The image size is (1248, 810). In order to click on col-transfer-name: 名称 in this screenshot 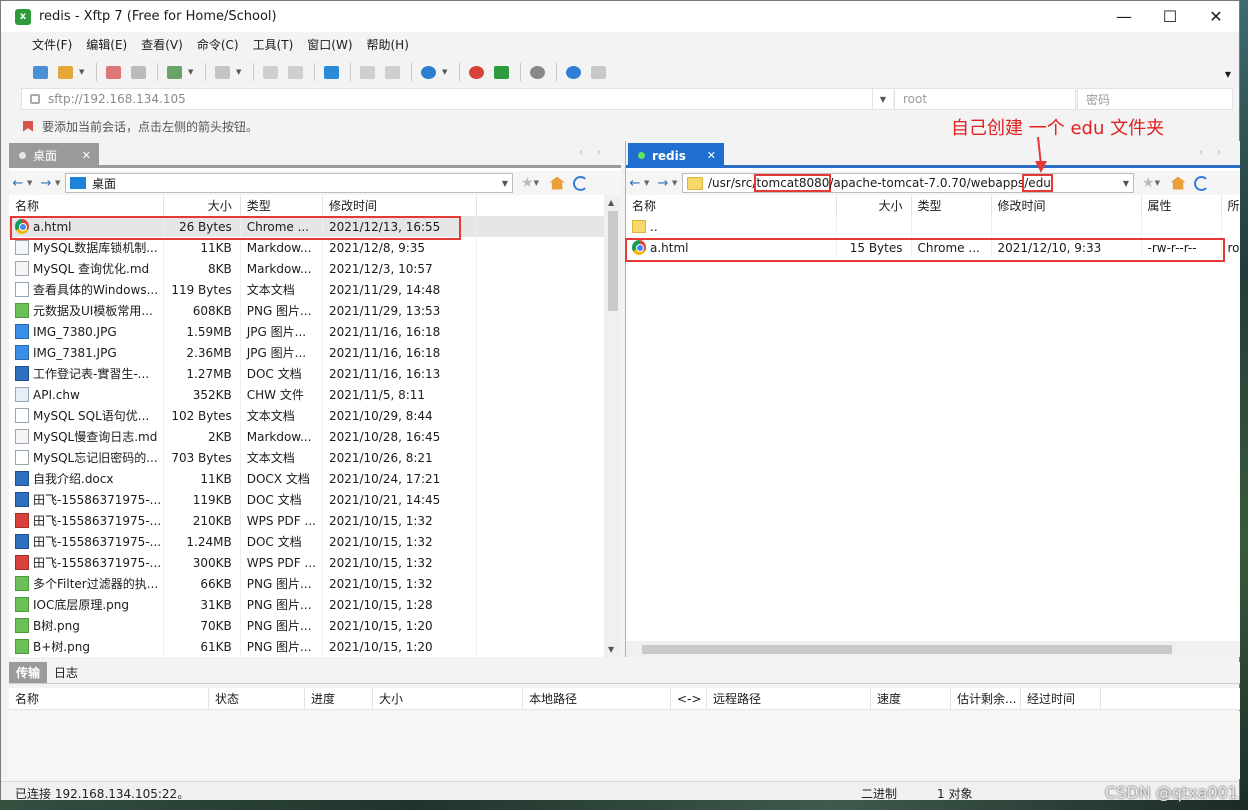, I will do `click(109, 698)`.